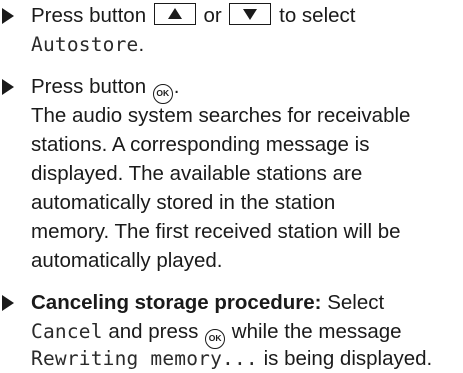 The width and height of the screenshot is (463, 373). Describe the element at coordinates (174, 14) in the screenshot. I see `up-arrow-button-icon` at that location.